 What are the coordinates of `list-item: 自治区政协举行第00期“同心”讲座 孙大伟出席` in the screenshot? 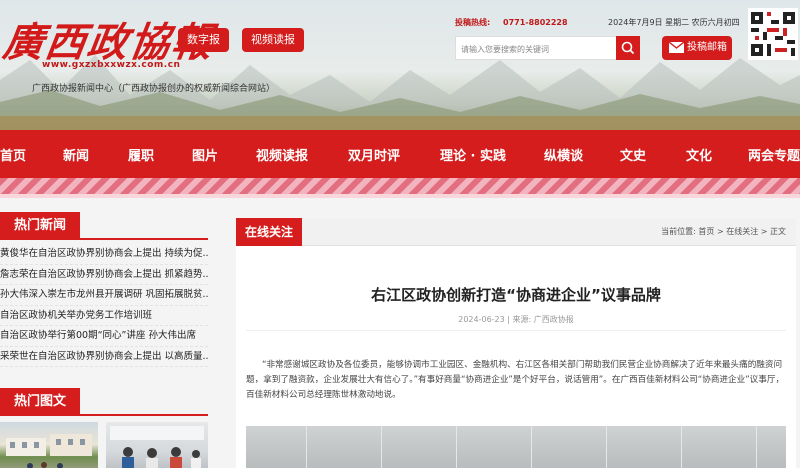 It's located at (104, 336).